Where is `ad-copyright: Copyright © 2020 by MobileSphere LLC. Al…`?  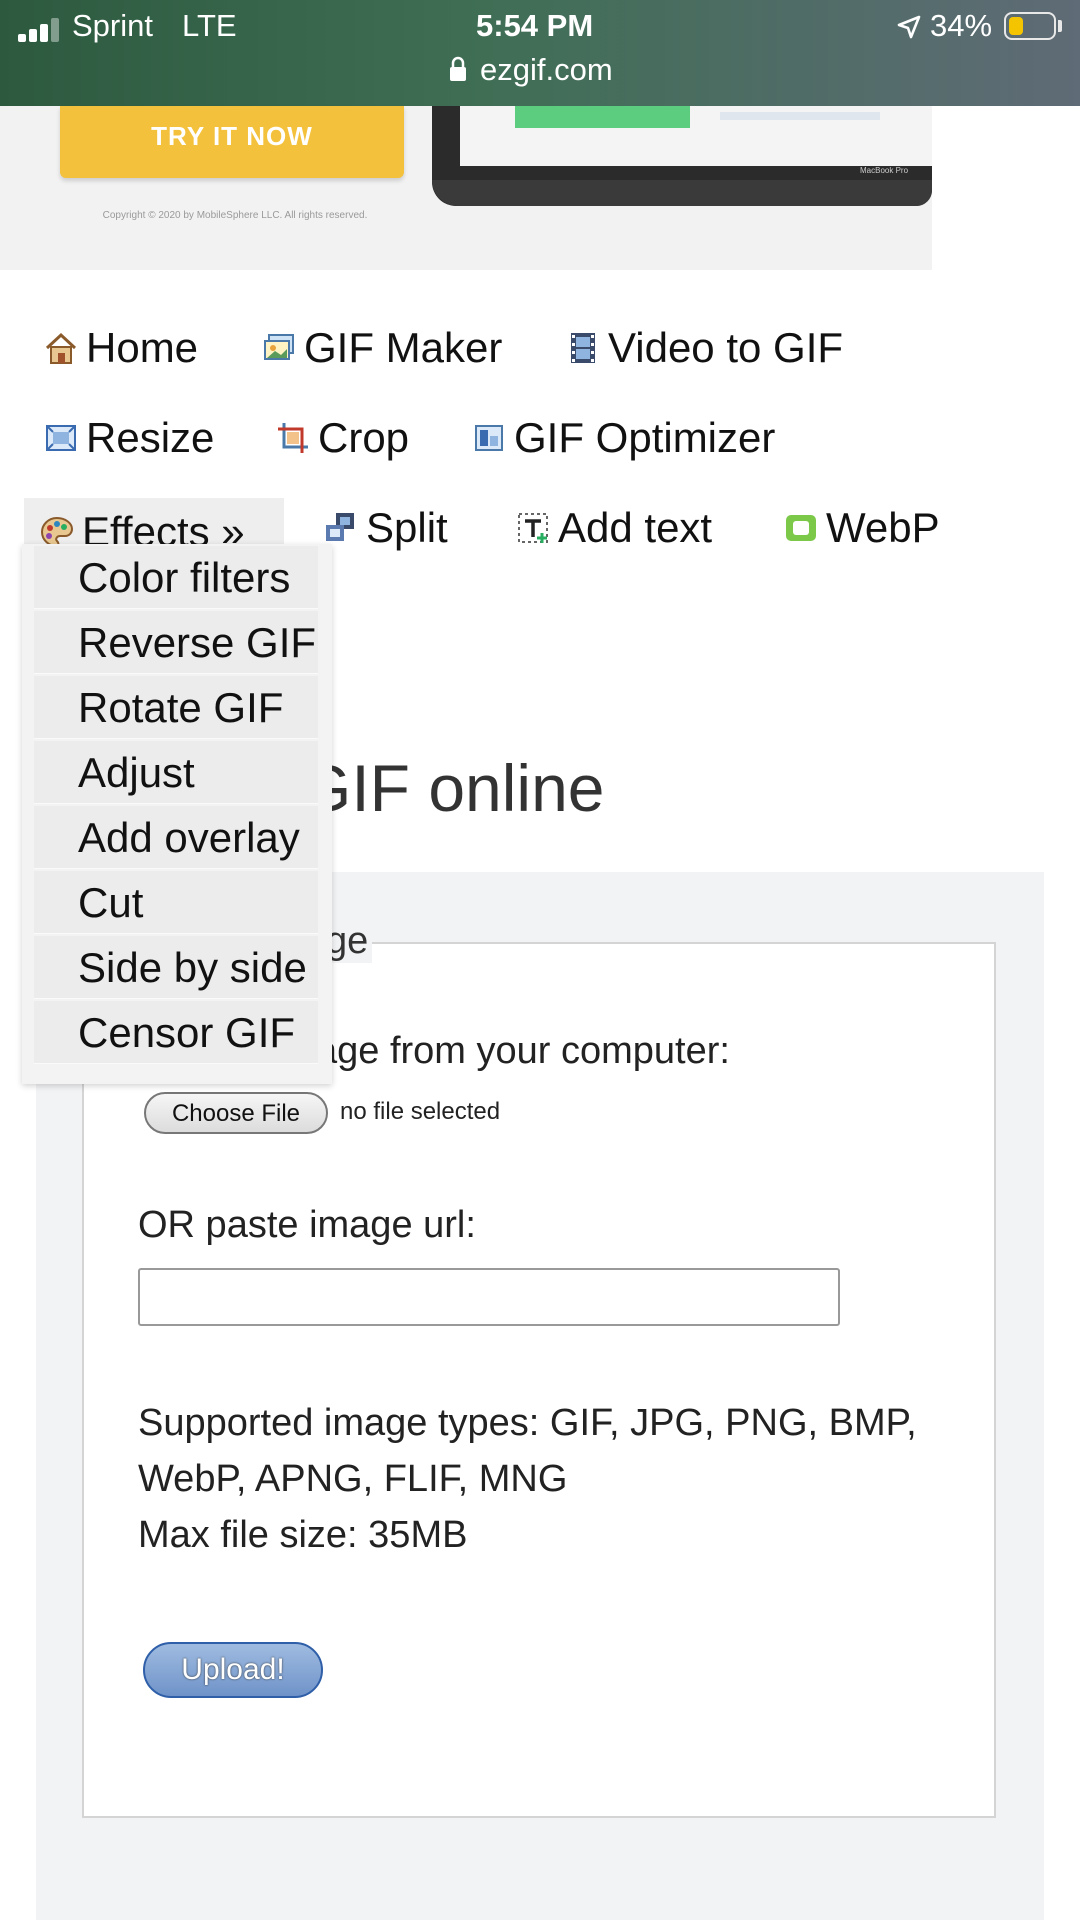 ad-copyright: Copyright © 2020 by MobileSphere LLC. Al… is located at coordinates (235, 215).